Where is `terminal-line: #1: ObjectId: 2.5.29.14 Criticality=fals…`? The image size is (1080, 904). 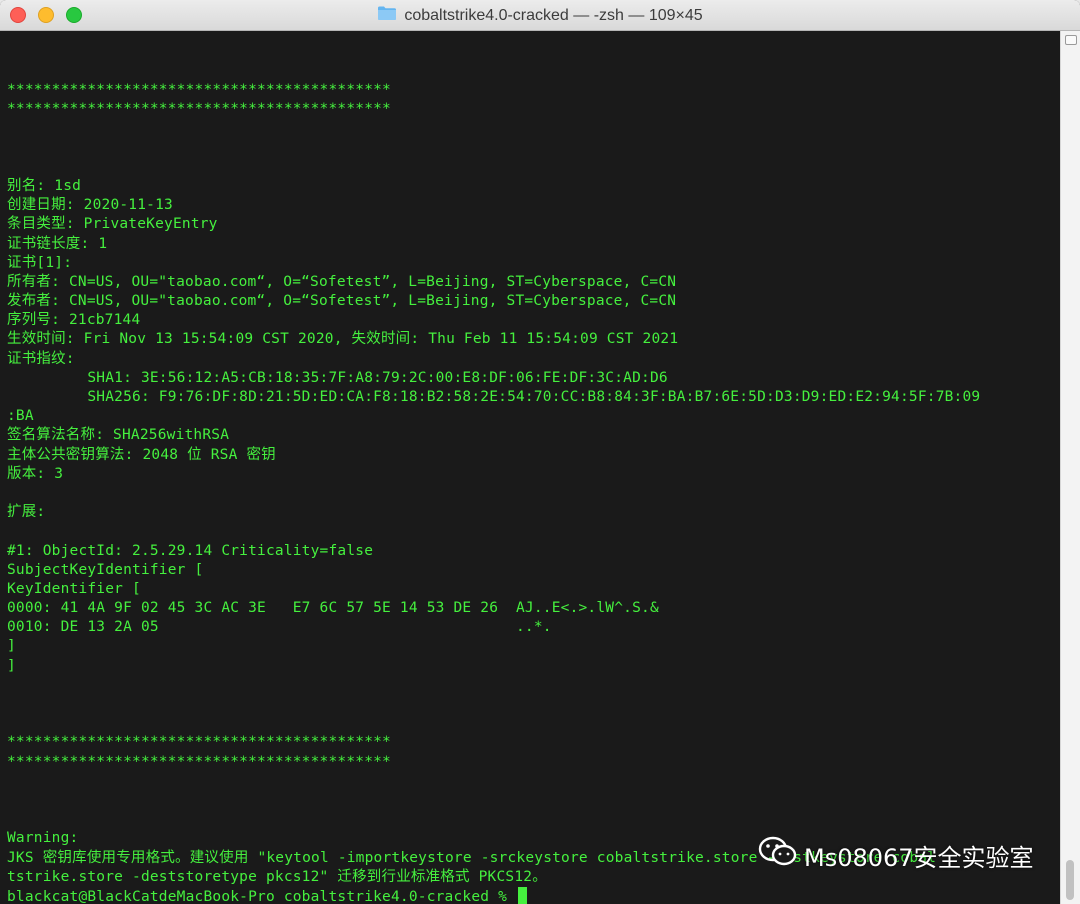
terminal-line: #1: ObjectId: 2.5.29.14 Criticality=fals… is located at coordinates (190, 550).